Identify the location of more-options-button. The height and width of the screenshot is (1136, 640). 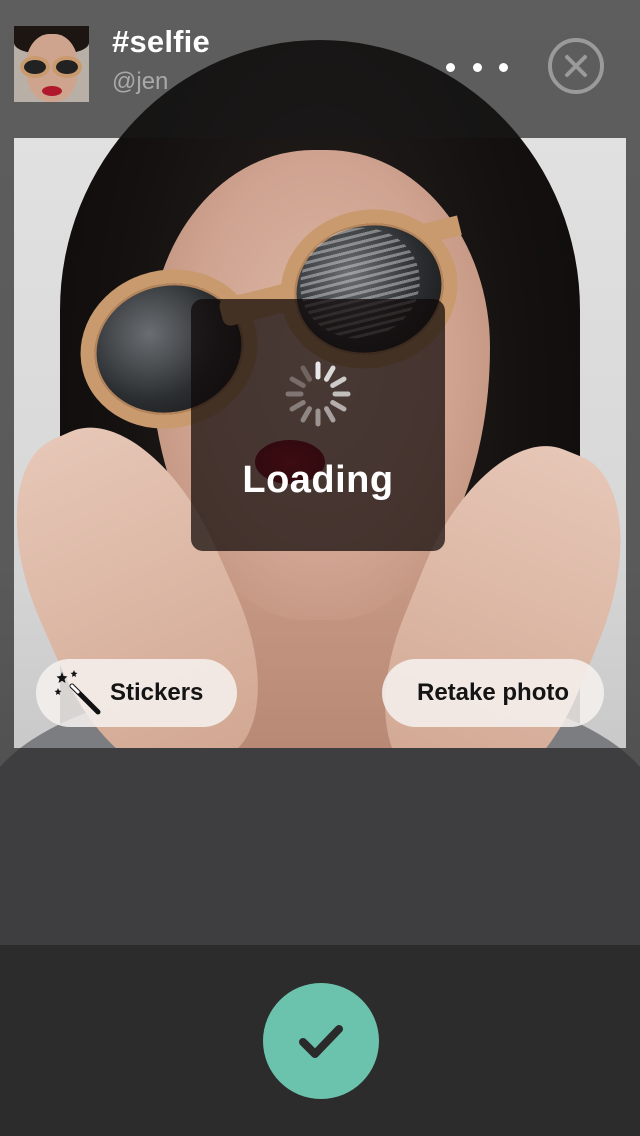
(477, 67).